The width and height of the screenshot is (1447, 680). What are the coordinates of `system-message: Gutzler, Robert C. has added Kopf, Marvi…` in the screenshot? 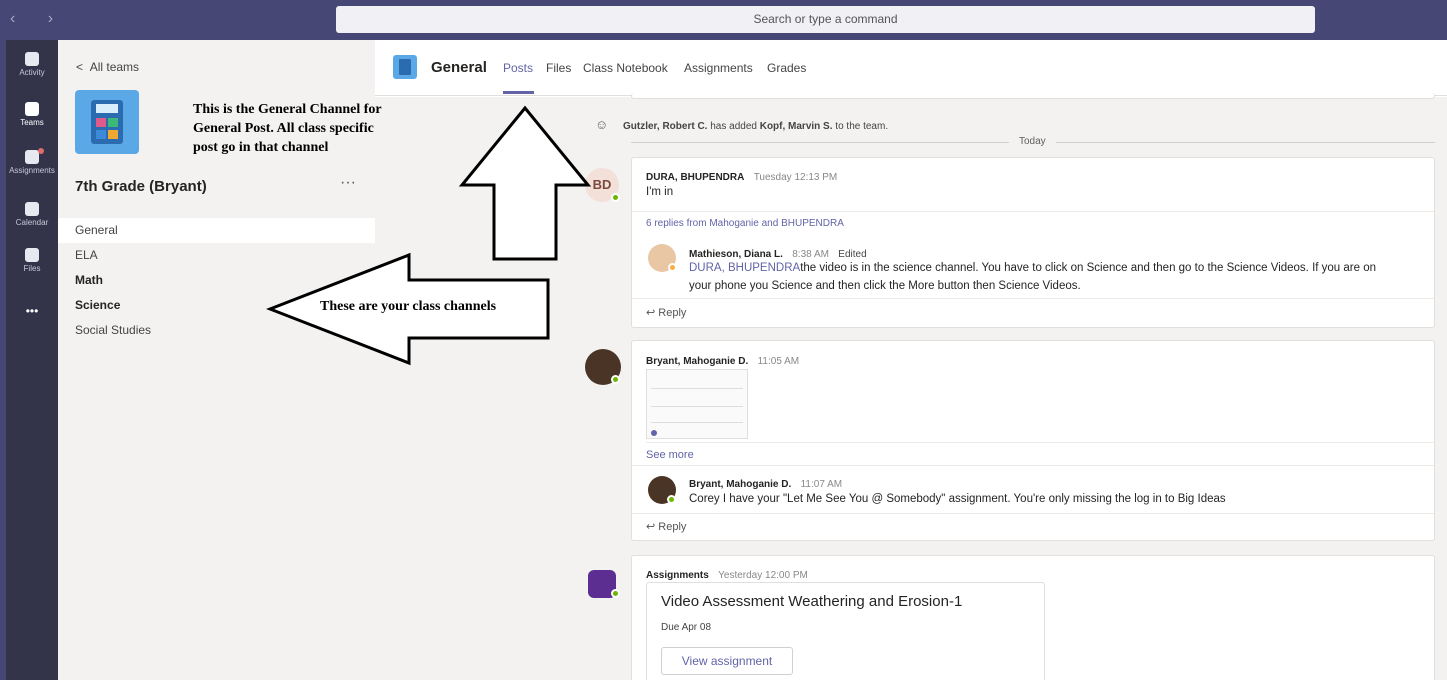 It's located at (756, 126).